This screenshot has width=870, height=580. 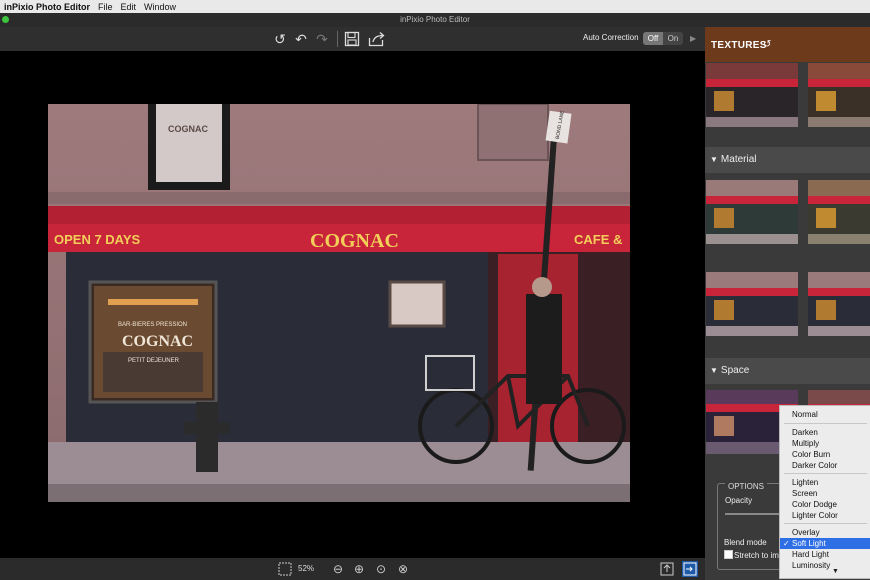 I want to click on blend-option-multiply: Multiply, so click(x=825, y=443).